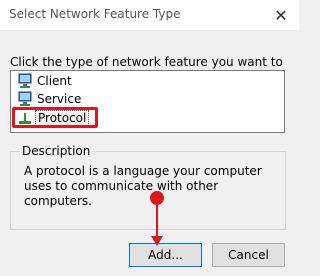 This screenshot has width=320, height=276. Describe the element at coordinates (62, 118) in the screenshot. I see `protocol-label: Protocol` at that location.